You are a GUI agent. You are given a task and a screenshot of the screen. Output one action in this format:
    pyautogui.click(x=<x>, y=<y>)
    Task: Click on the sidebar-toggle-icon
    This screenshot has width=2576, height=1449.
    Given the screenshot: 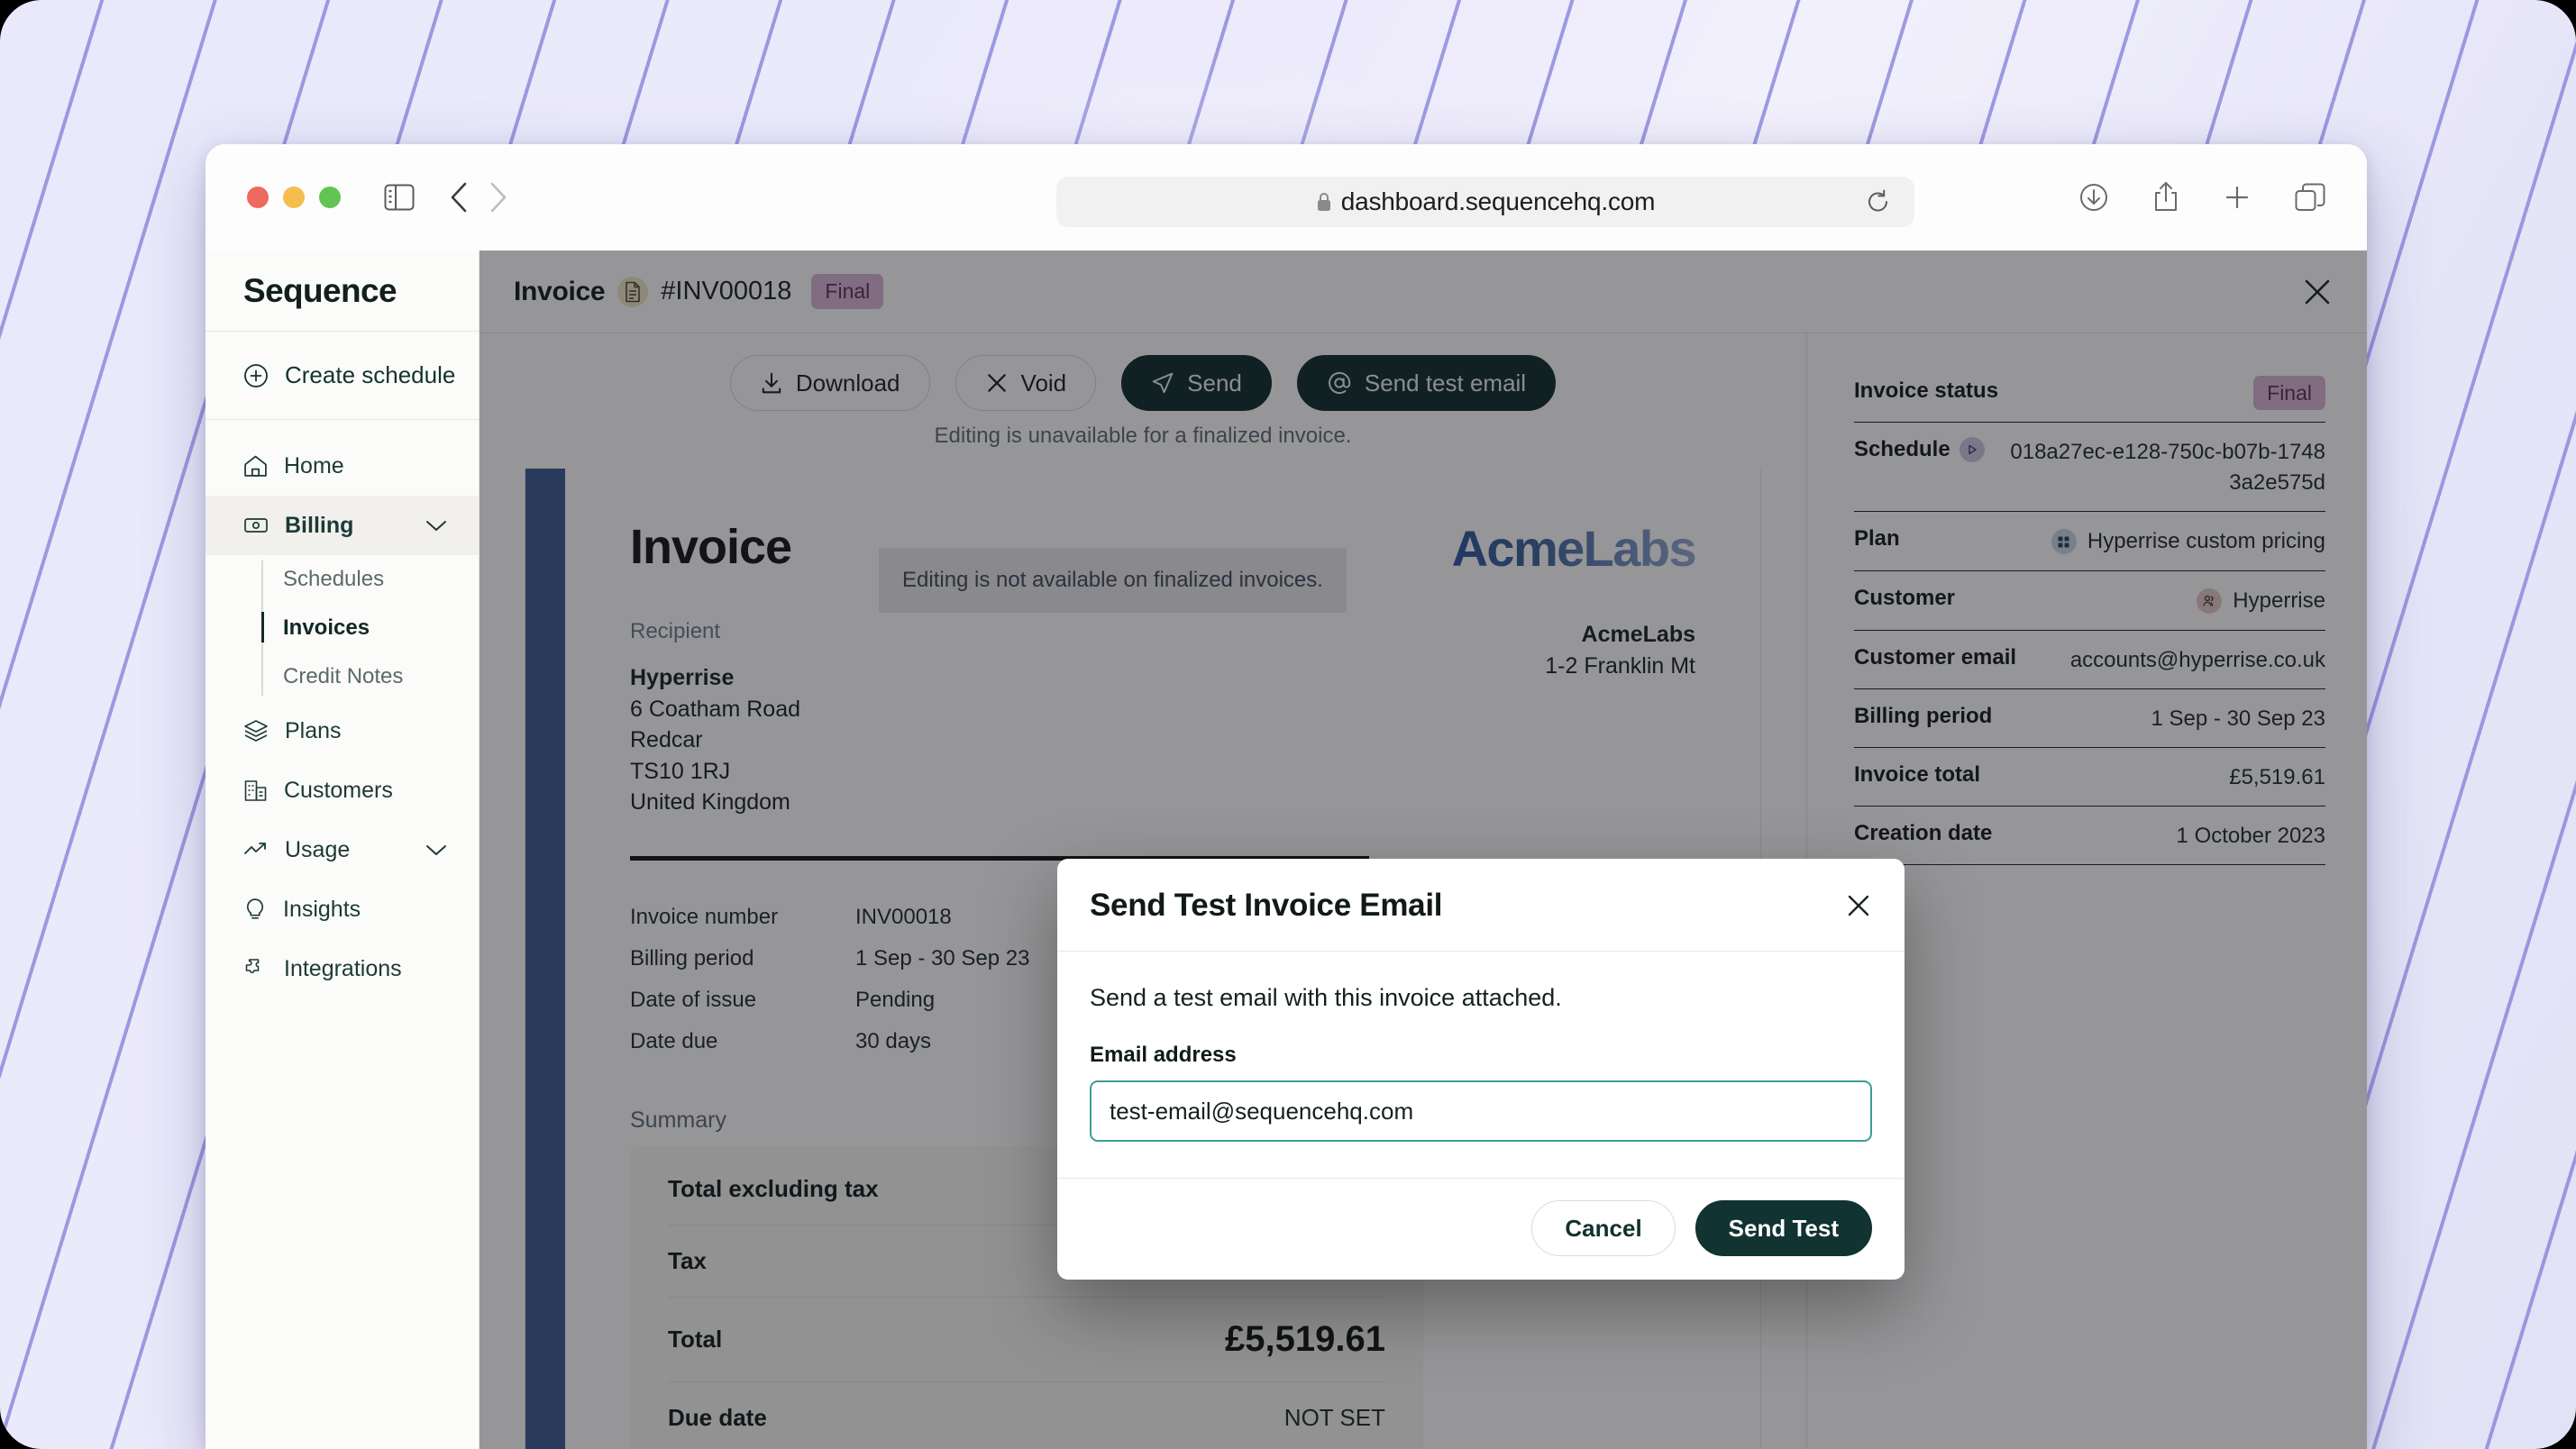 What is the action you would take?
    pyautogui.click(x=399, y=197)
    